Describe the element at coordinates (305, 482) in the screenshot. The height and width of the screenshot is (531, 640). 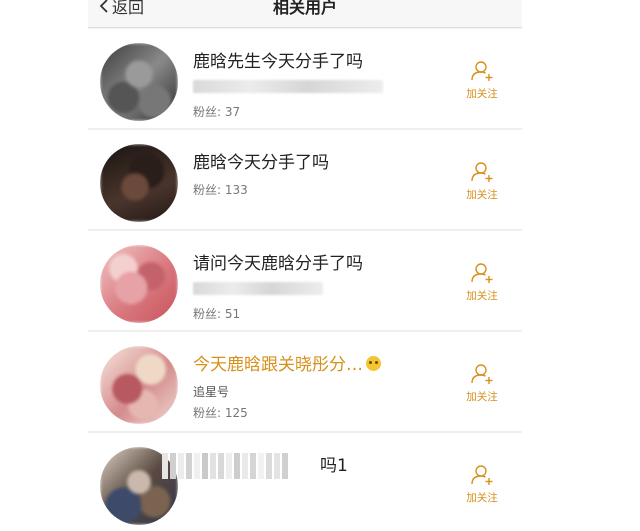
I see `user-row: 吗1 加关注` at that location.